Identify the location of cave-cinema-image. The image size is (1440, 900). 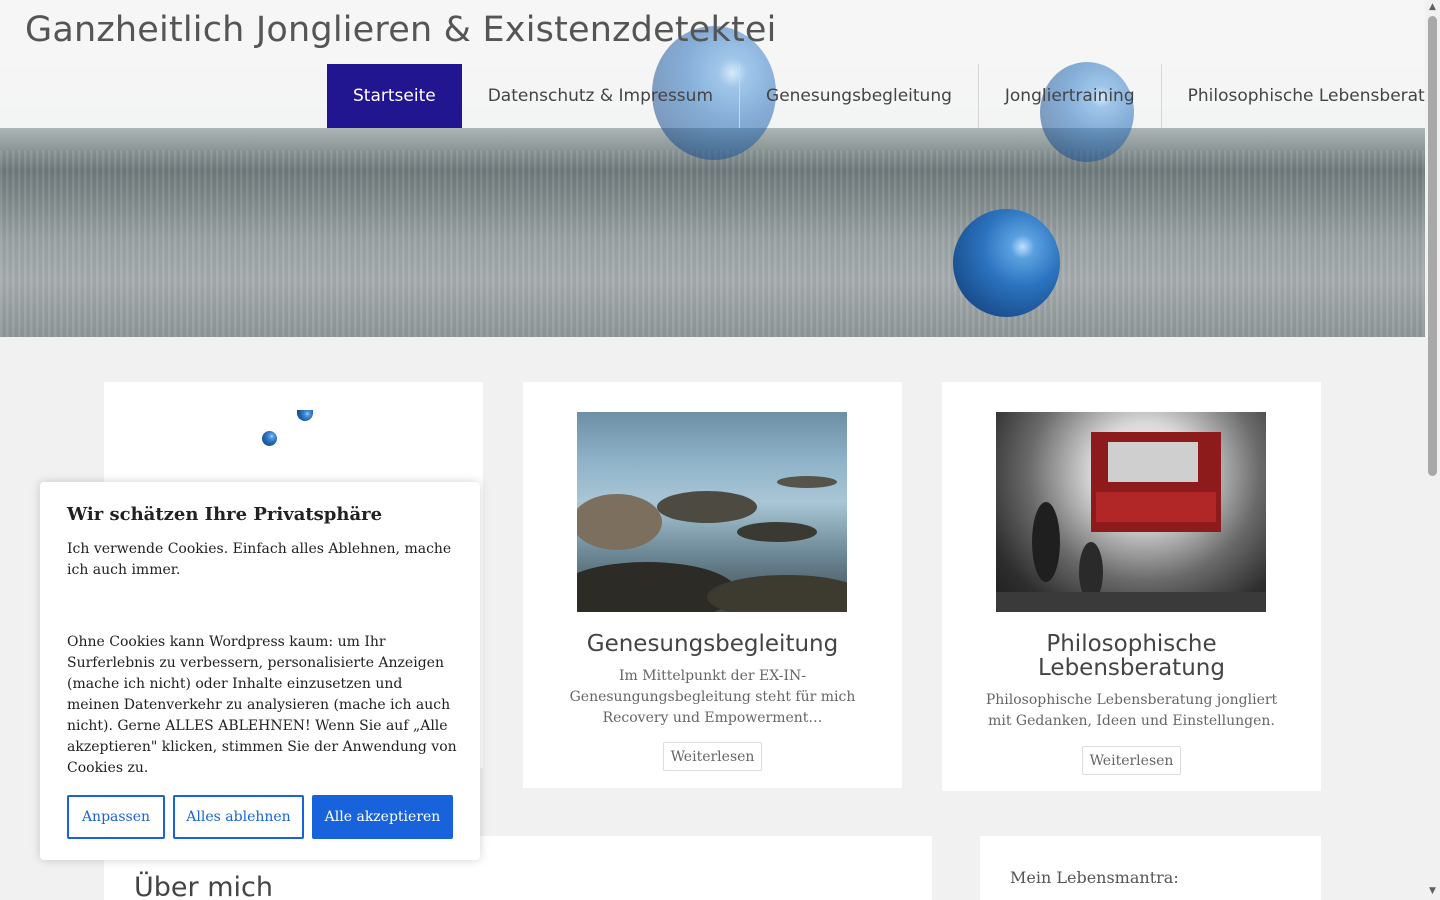
(1131, 512).